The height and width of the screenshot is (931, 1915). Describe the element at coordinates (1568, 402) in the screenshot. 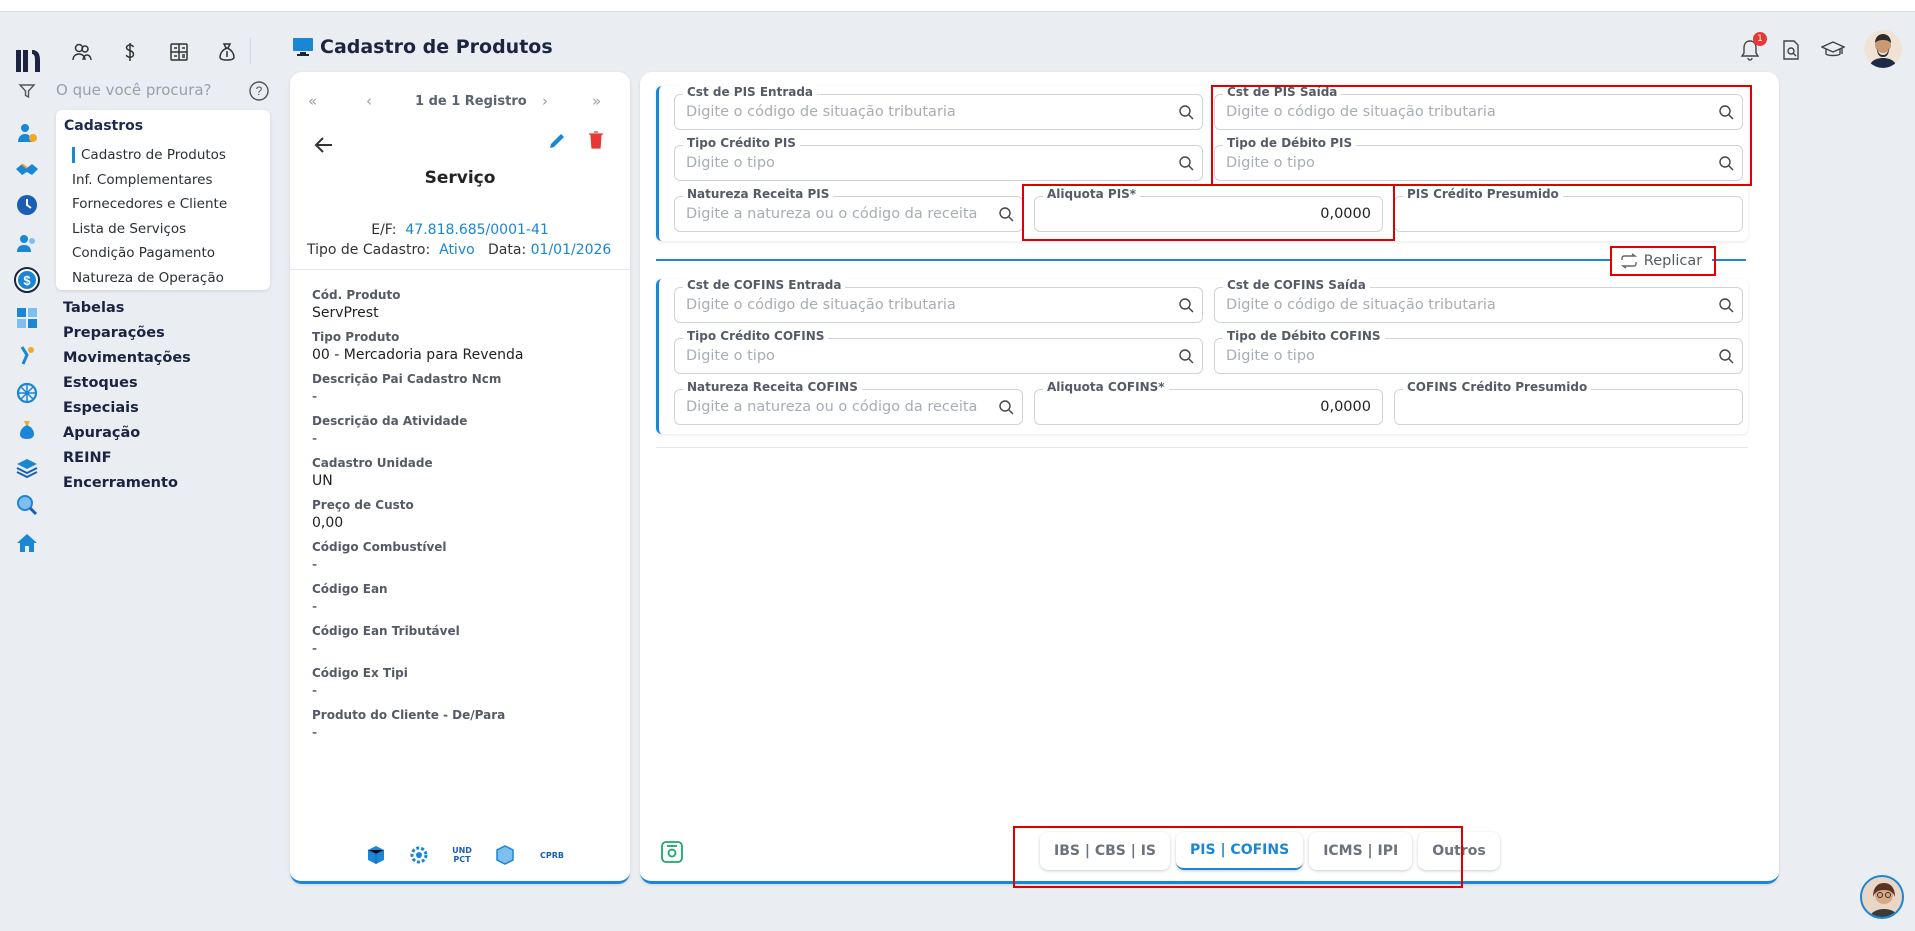

I see `cofins-credito-presumido-field: COFINS Crédito Presumido` at that location.